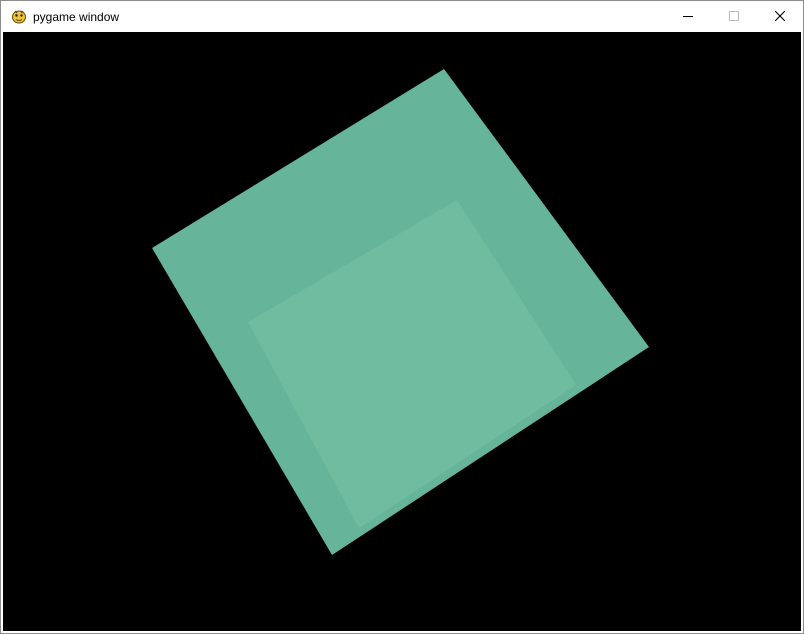 Image resolution: width=804 pixels, height=634 pixels. I want to click on minimize-button, so click(688, 16).